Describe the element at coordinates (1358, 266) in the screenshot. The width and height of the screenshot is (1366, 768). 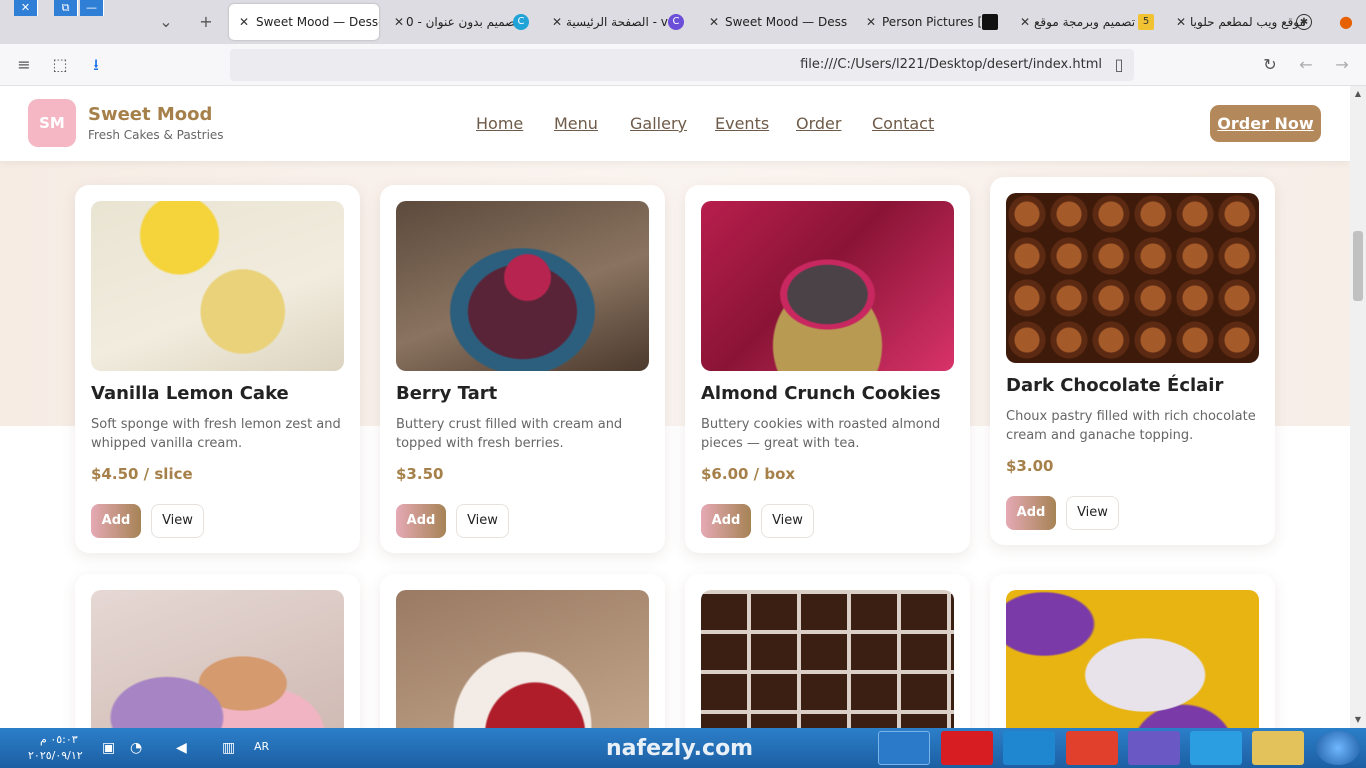
I see `scrollbar-thumb` at that location.